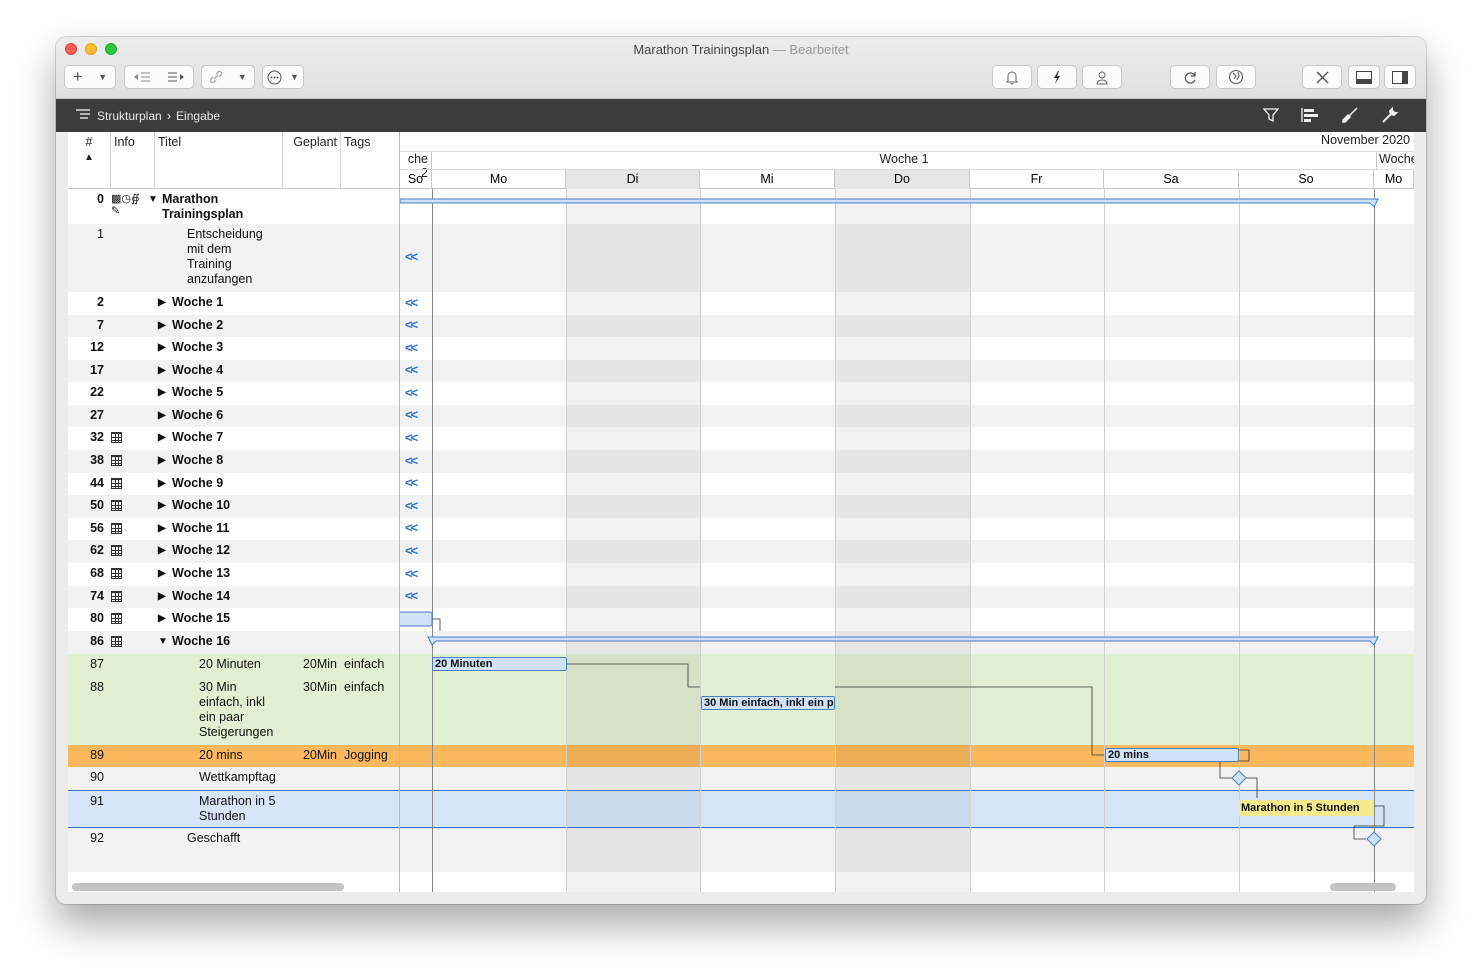 Image resolution: width=1482 pixels, height=979 pixels. I want to click on inspector-button, so click(1390, 116).